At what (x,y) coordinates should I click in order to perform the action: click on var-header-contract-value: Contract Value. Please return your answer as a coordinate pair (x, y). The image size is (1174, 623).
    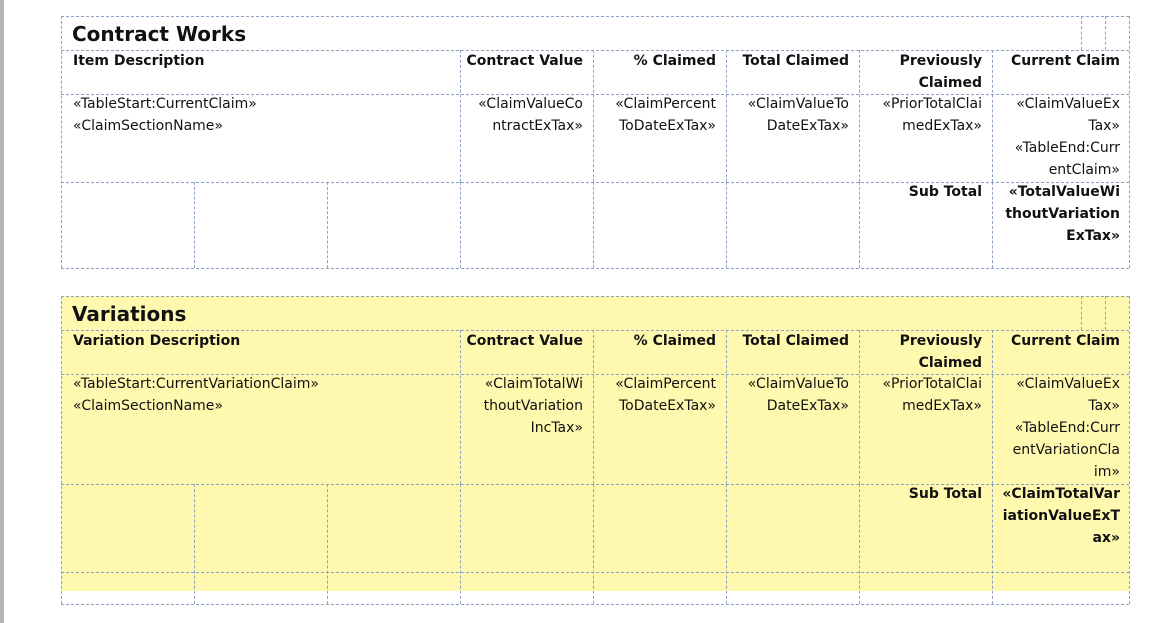
    Looking at the image, I should click on (524, 341).